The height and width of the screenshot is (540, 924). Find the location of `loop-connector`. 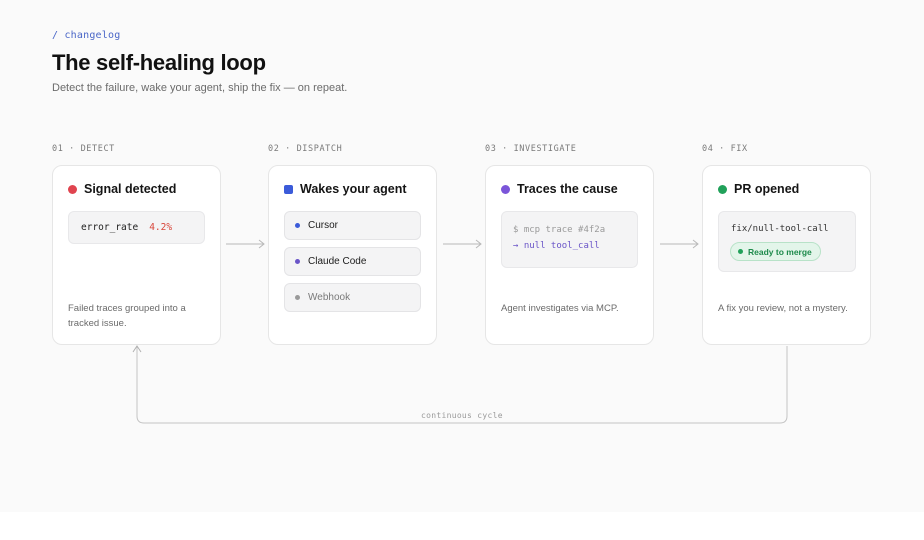

loop-connector is located at coordinates (460, 384).